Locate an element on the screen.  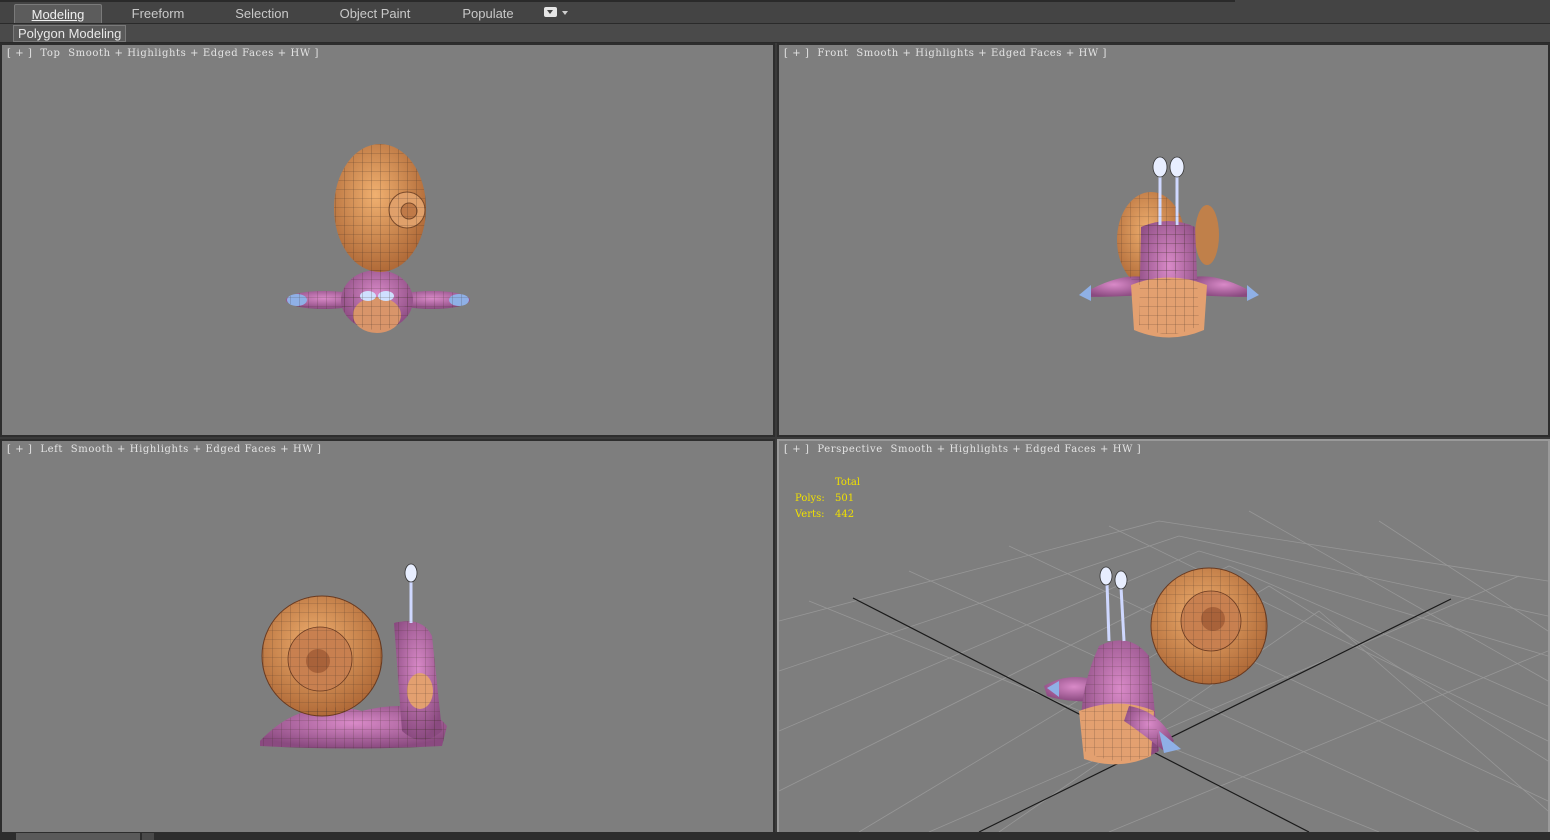
ribbon-panel: Polygon Modeling is located at coordinates (775, 33).